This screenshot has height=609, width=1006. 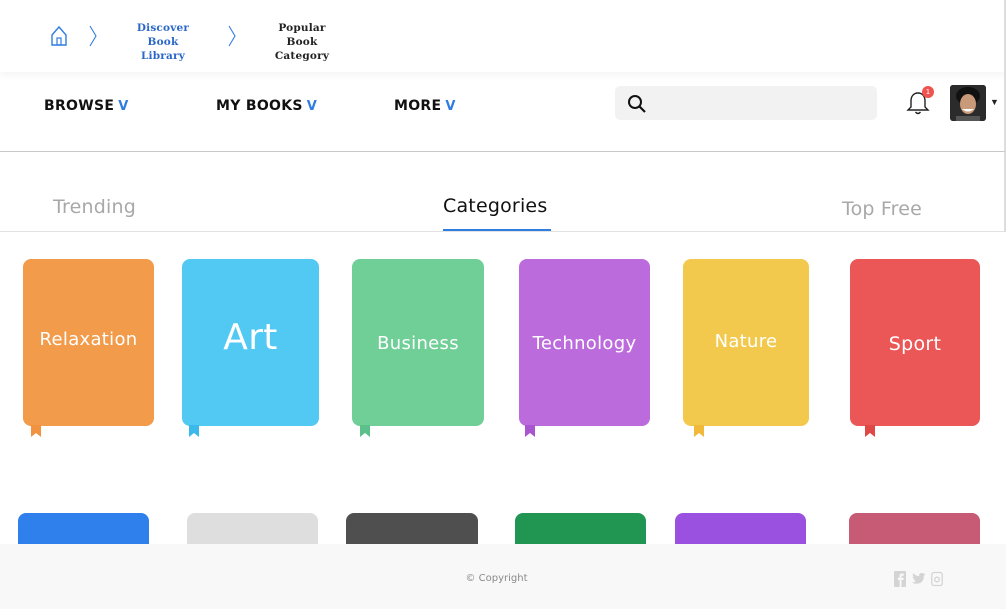 I want to click on nav-browse-label: BROWSE, so click(x=79, y=106).